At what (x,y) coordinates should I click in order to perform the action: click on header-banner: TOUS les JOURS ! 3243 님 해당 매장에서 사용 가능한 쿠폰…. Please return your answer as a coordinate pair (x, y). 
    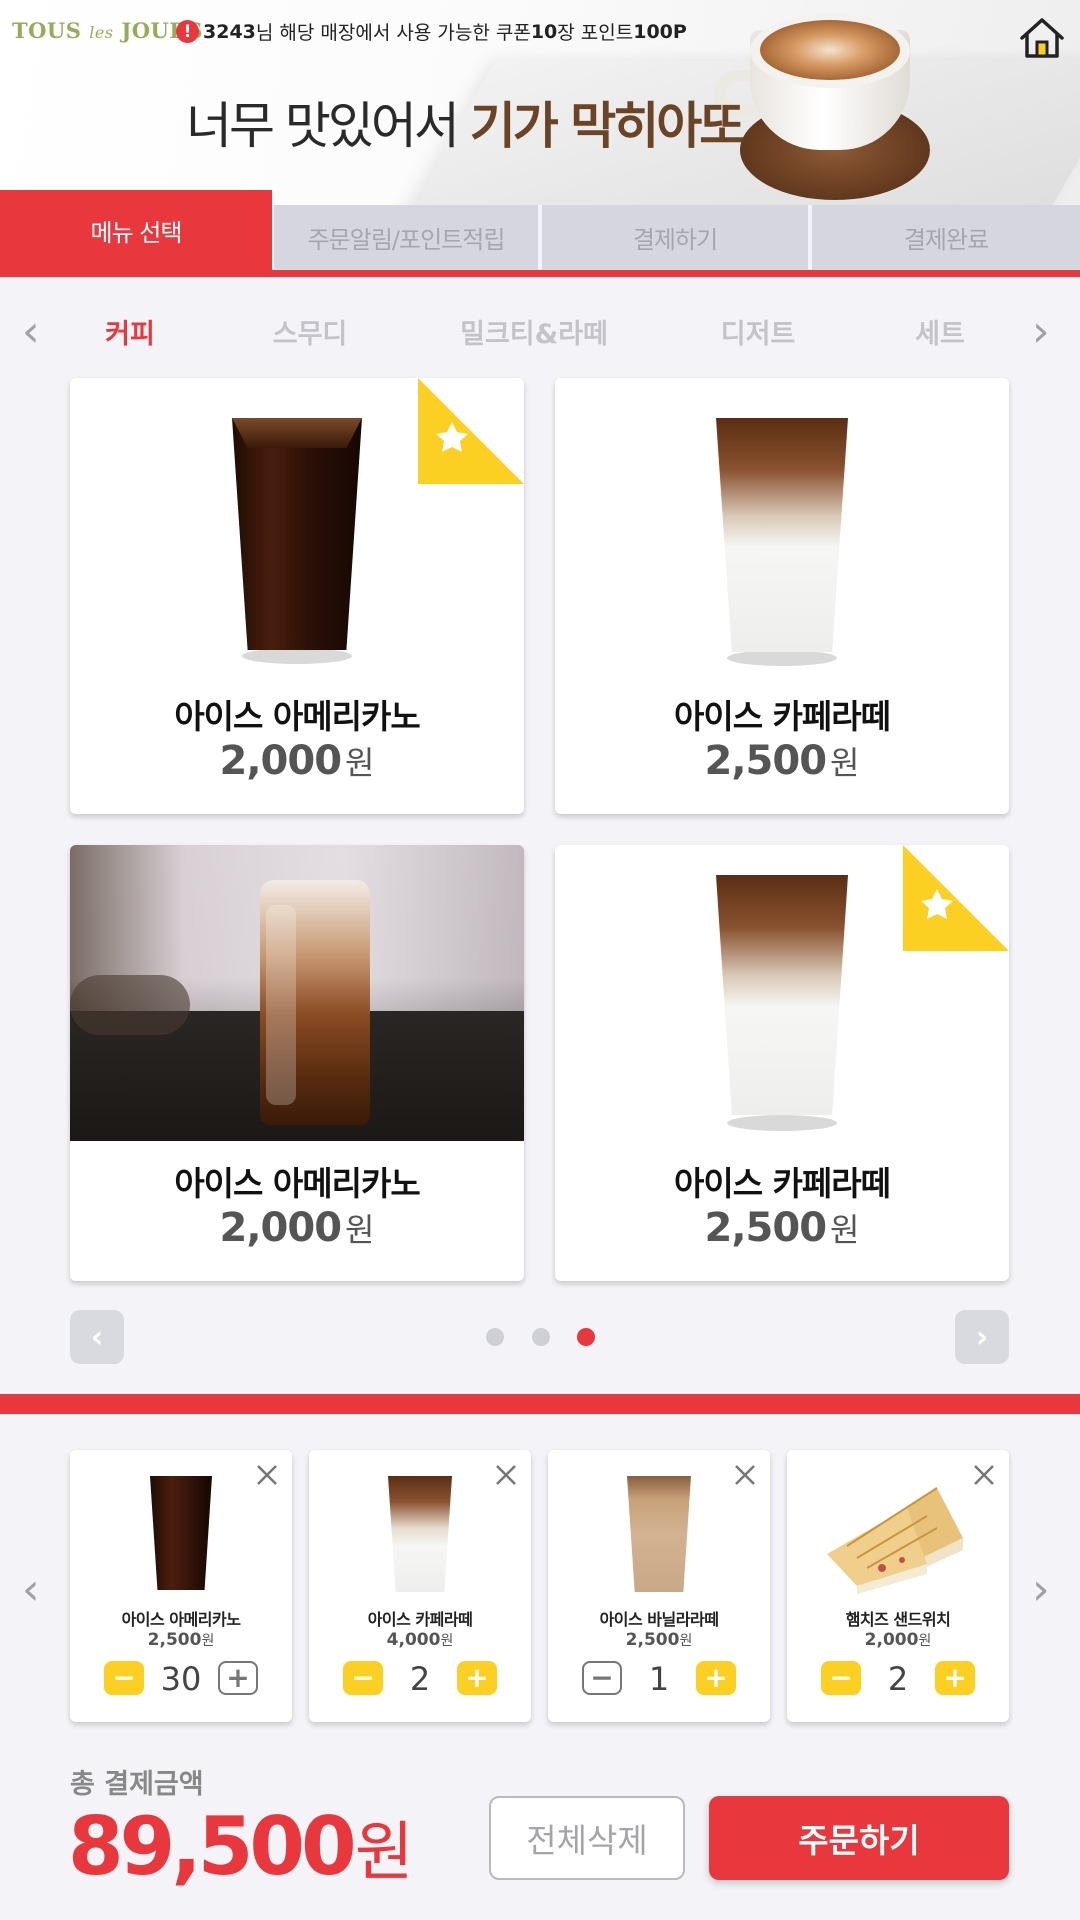
    Looking at the image, I should click on (540, 102).